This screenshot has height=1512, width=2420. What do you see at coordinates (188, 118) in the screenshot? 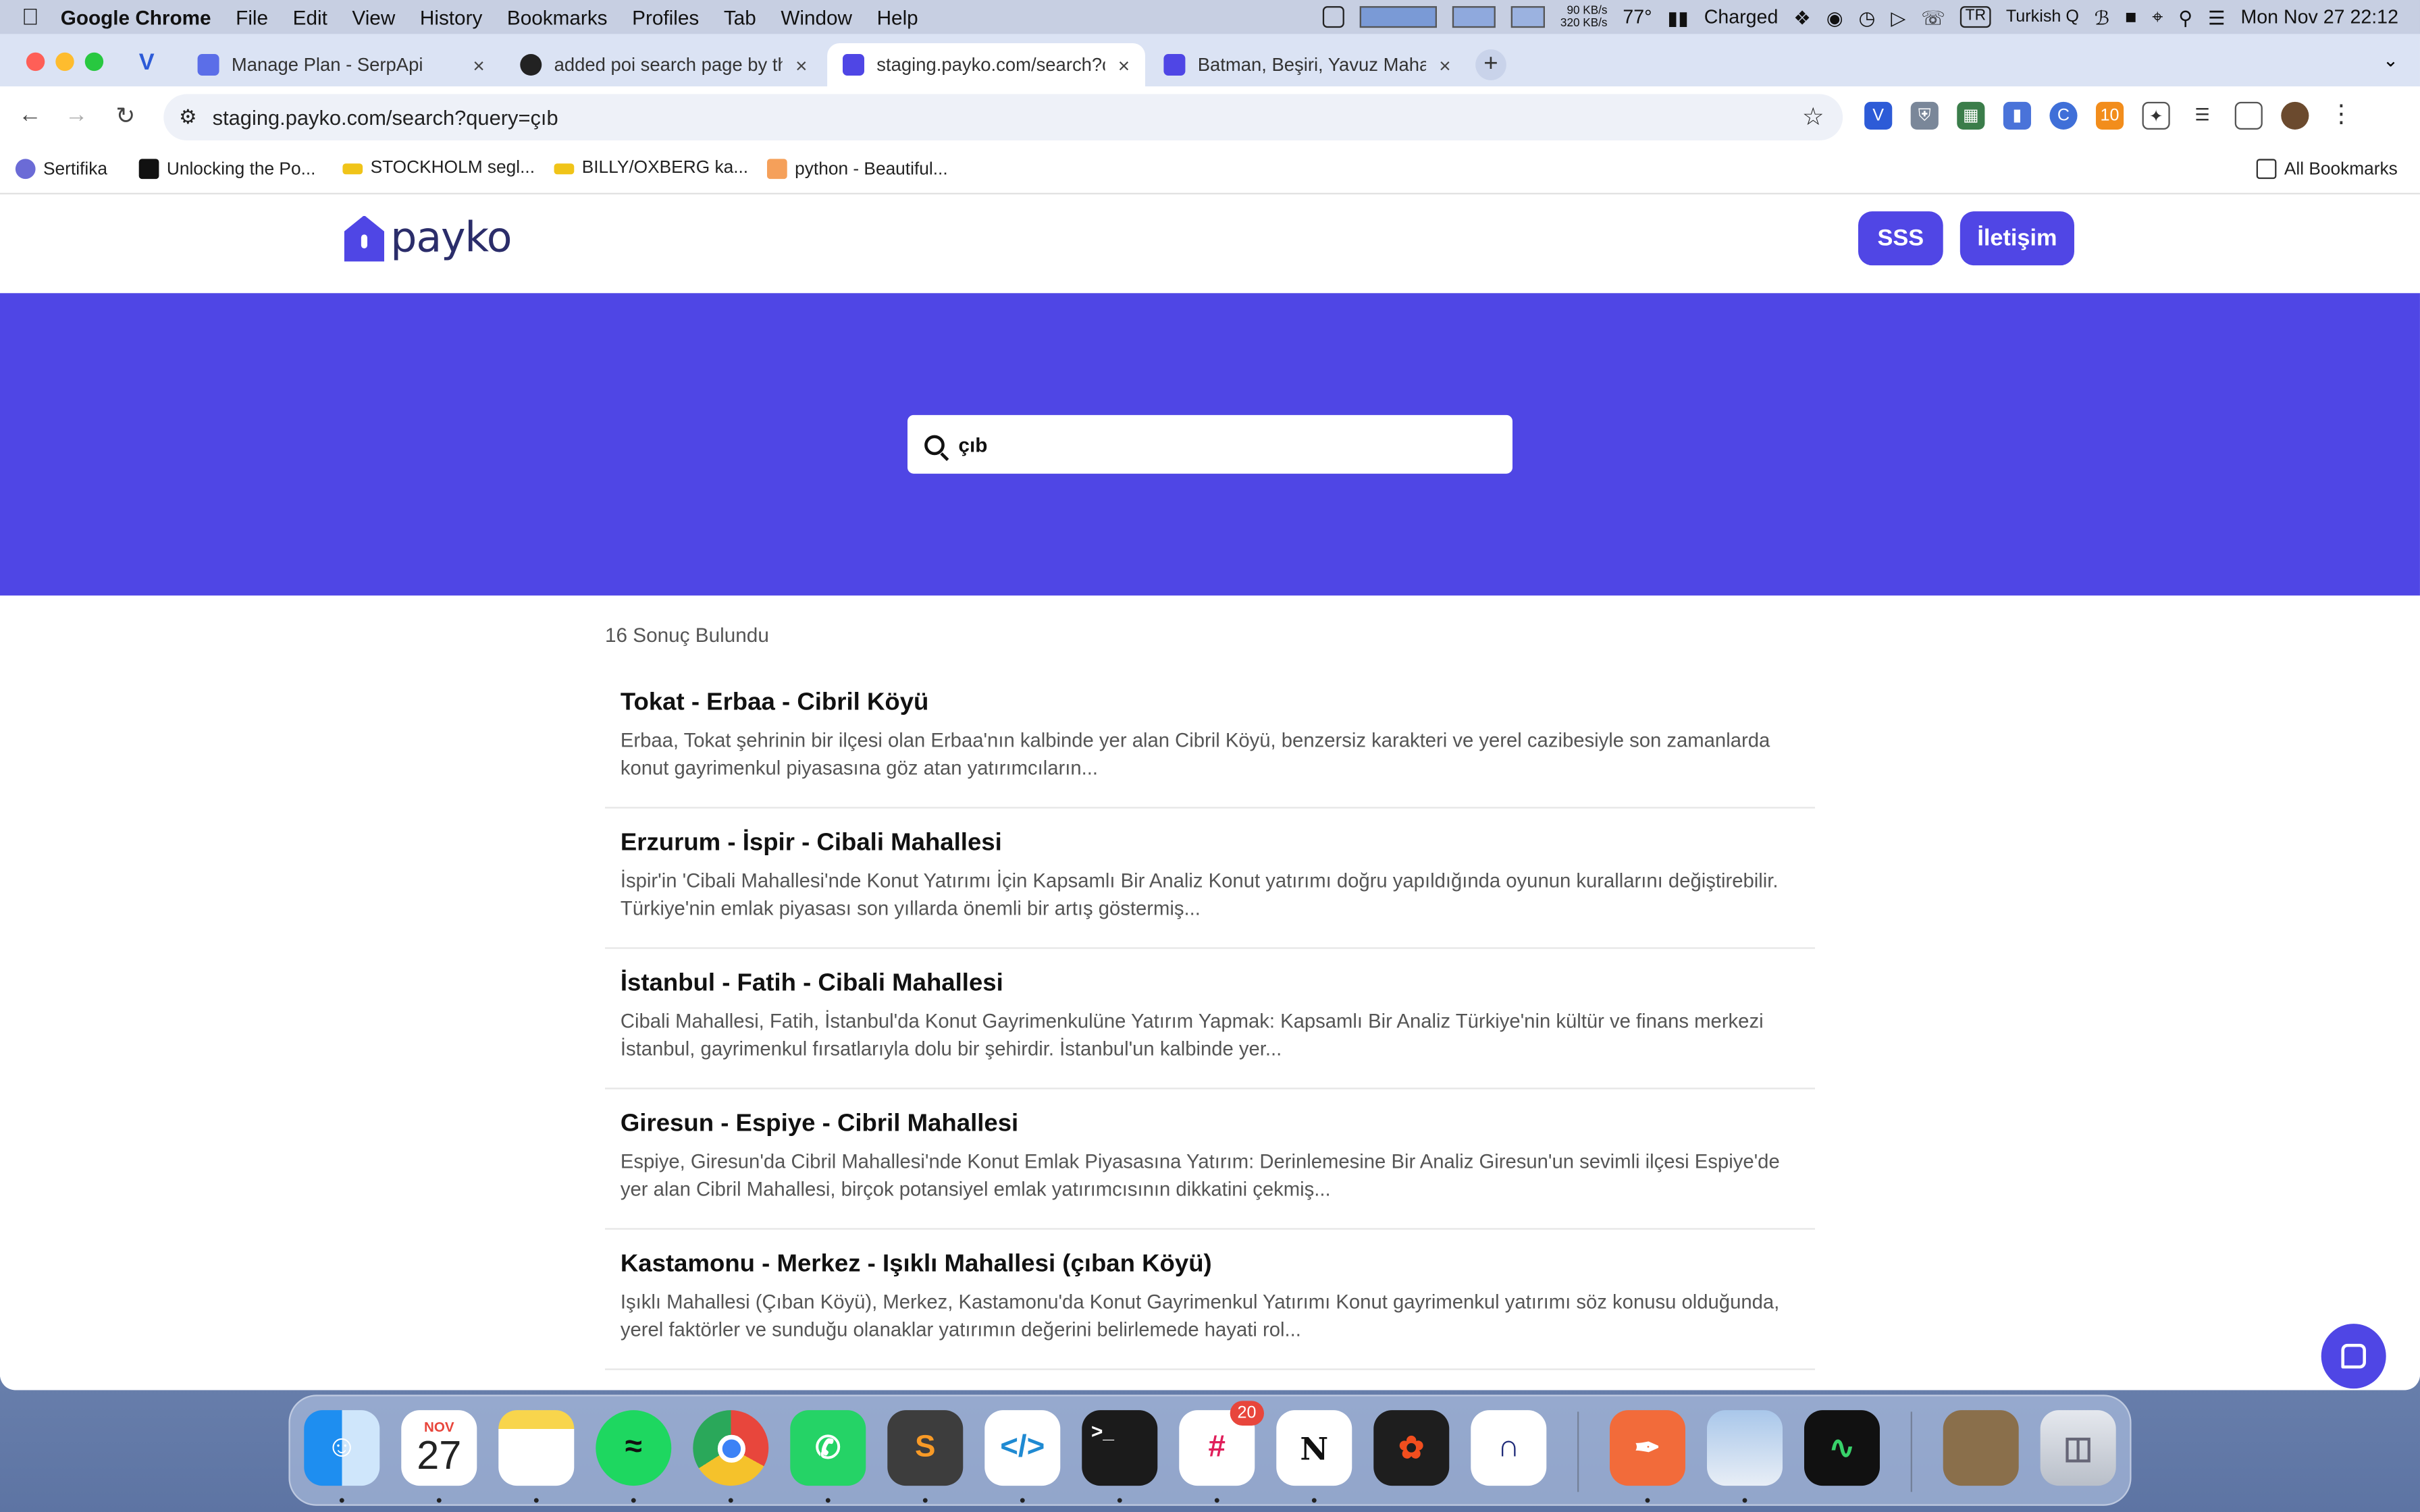
I see `site-settings-icon: ⚙` at bounding box center [188, 118].